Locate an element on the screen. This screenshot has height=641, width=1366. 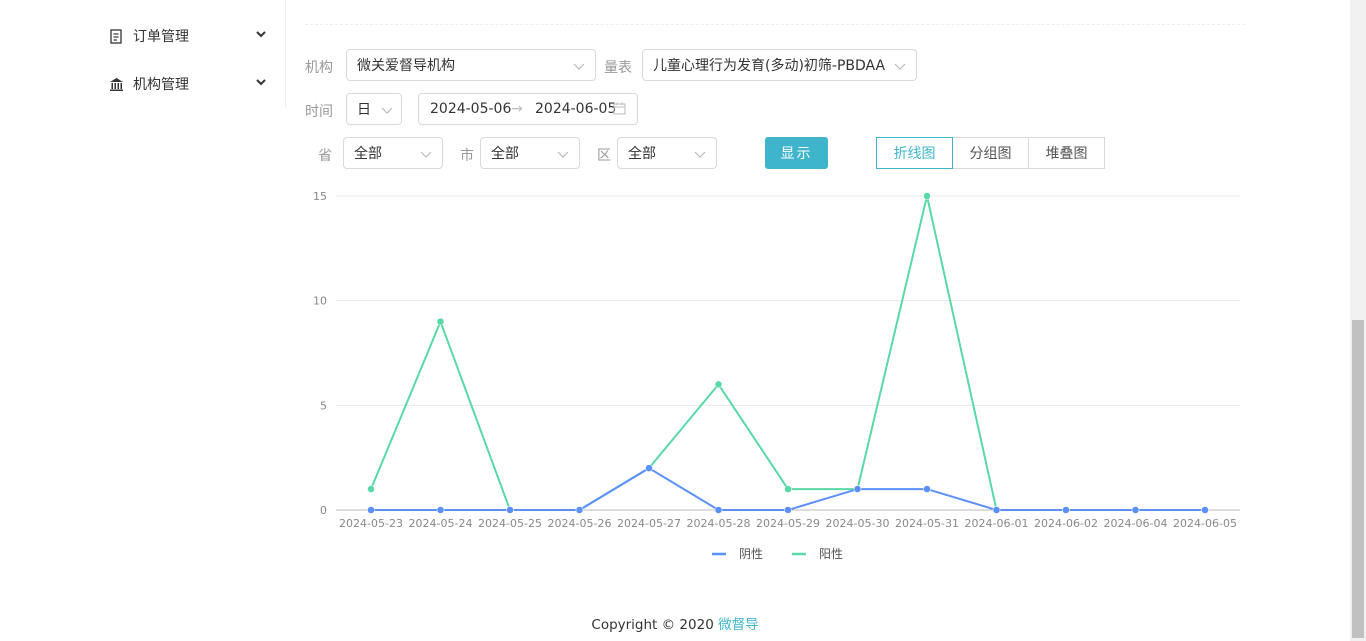
footer: Copyright © 2020 微督导 is located at coordinates (675, 623).